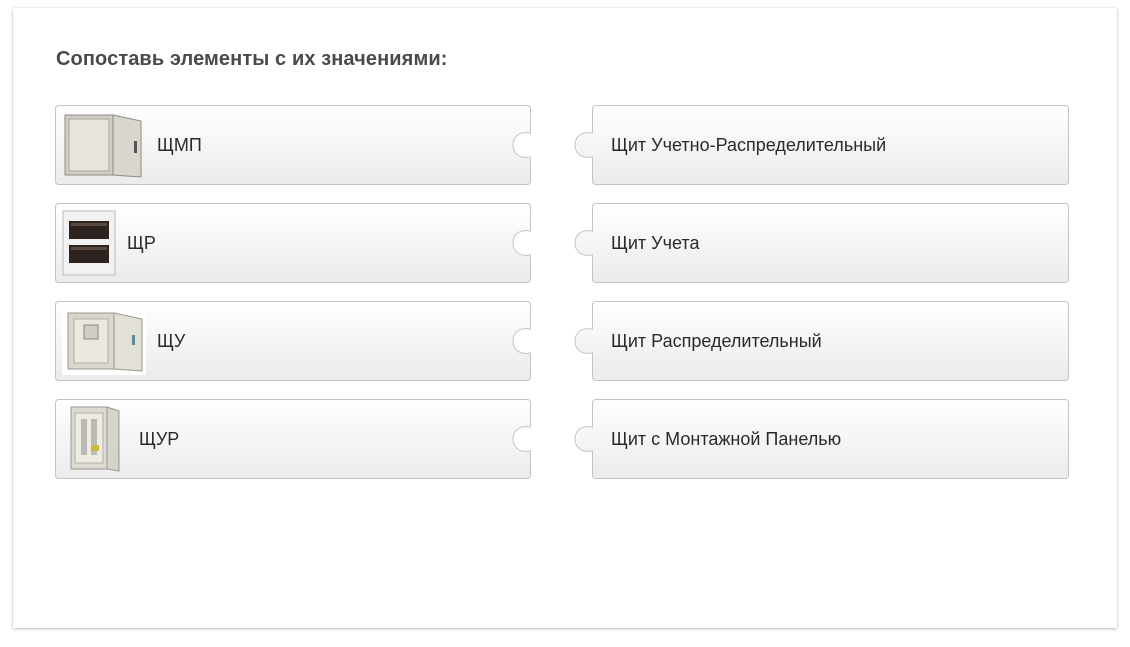 This screenshot has width=1130, height=647. I want to click on task-title: Сопоставь элементы с их значениями:, so click(252, 59).